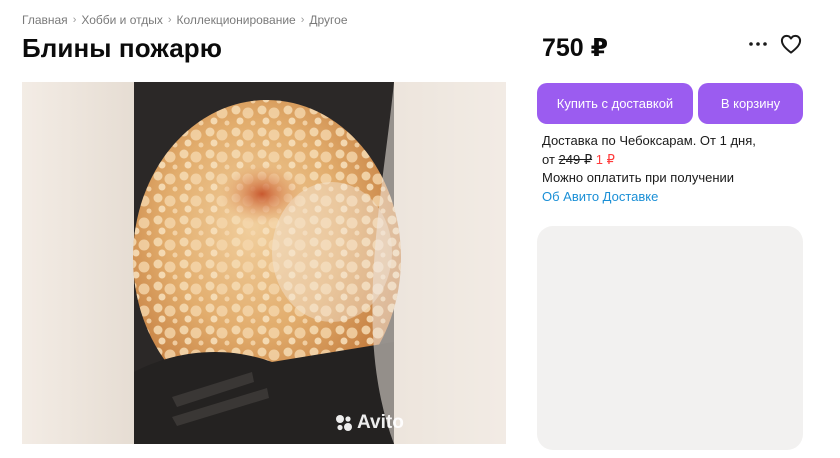 This screenshot has width=840, height=458. What do you see at coordinates (122, 20) in the screenshot?
I see `breadcrumb-item-hobby: Хобби и отдых` at bounding box center [122, 20].